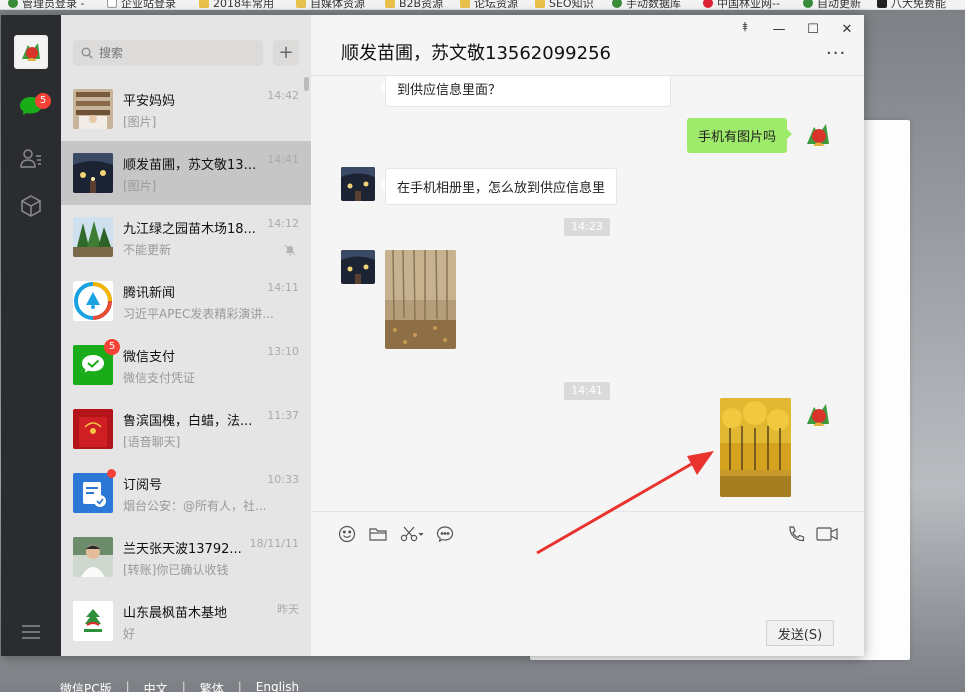 This screenshot has width=965, height=692. What do you see at coordinates (143, 485) in the screenshot?
I see `chat-name: 订阅号` at bounding box center [143, 485].